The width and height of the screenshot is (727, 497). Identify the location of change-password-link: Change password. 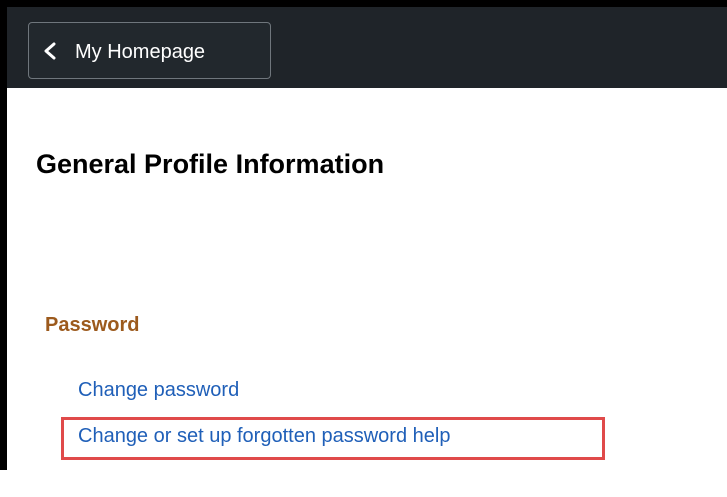
(158, 390).